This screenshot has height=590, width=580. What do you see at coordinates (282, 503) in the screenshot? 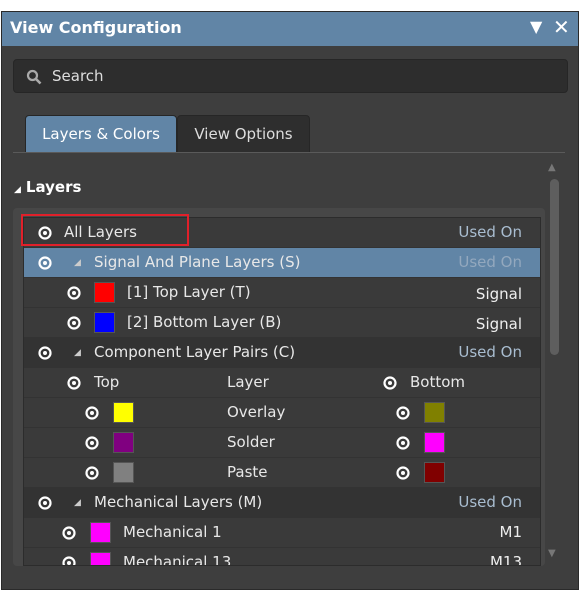
I see `mechanical-group-row: ◢ Mechanical Layers (M) Used On` at bounding box center [282, 503].